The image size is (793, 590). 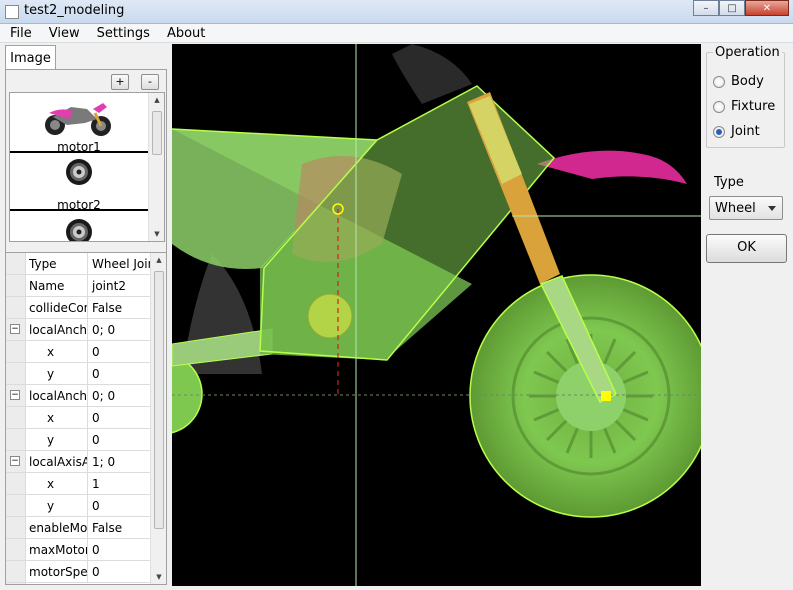 What do you see at coordinates (772, 208) in the screenshot?
I see `chevron-down-icon` at bounding box center [772, 208].